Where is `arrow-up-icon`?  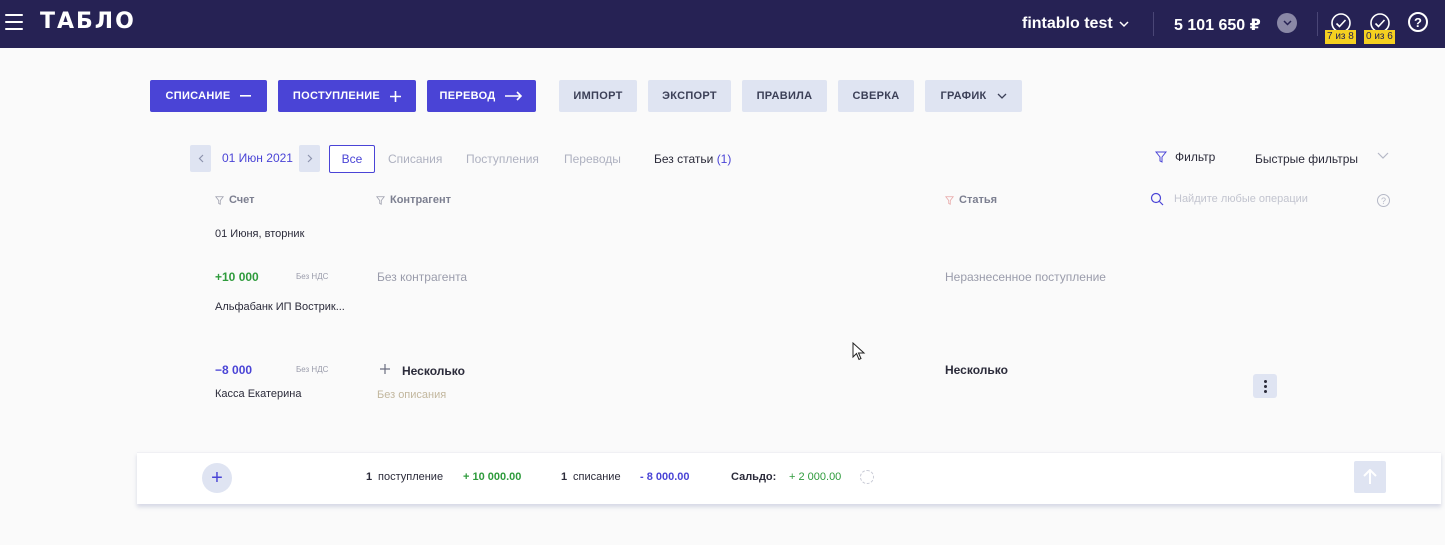
arrow-up-icon is located at coordinates (1370, 476).